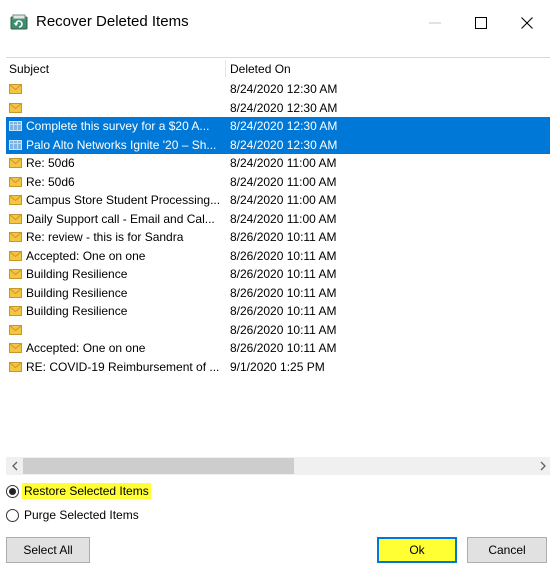 This screenshot has height=570, width=550. What do you see at coordinates (86, 491) in the screenshot?
I see `restore-label: Restore Selected Items` at bounding box center [86, 491].